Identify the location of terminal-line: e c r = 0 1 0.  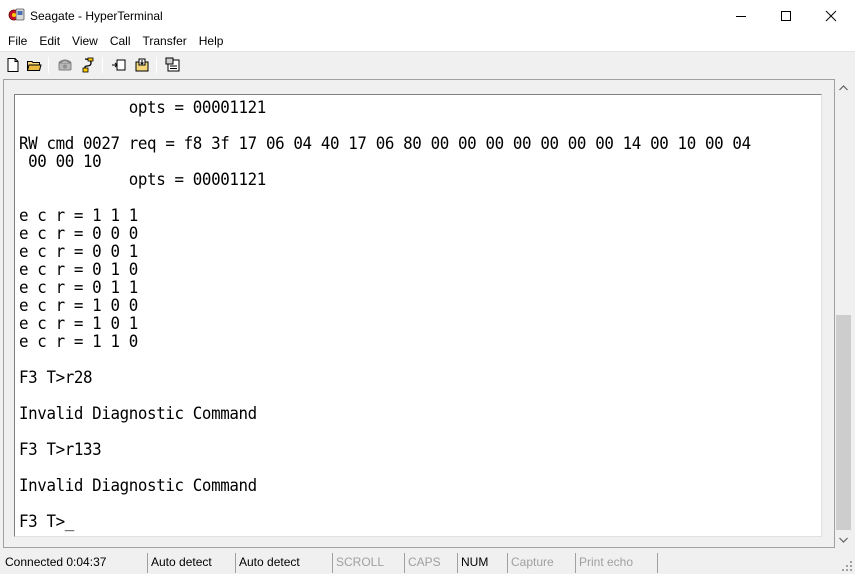
(78, 270).